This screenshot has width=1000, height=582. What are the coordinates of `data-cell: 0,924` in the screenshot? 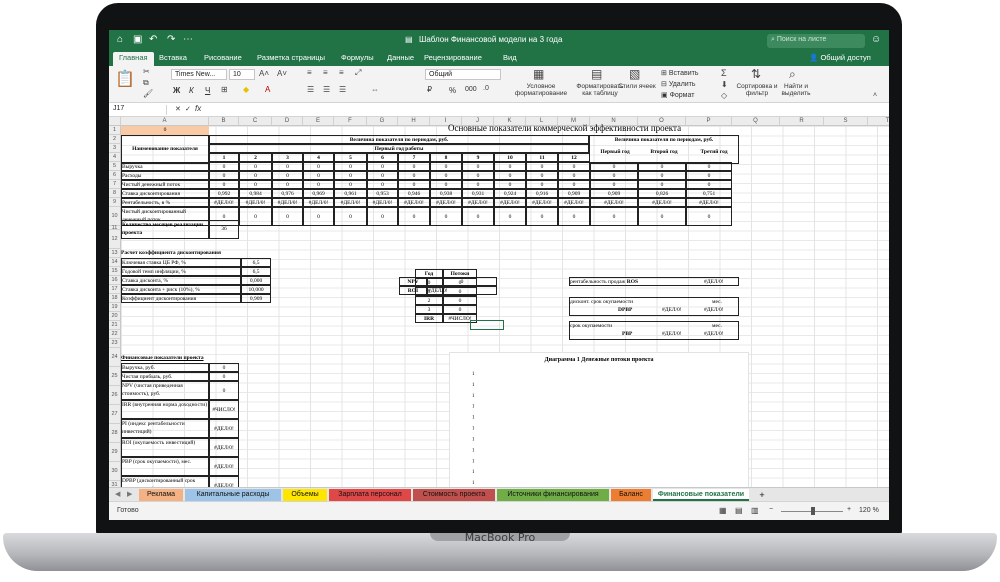 It's located at (510, 193).